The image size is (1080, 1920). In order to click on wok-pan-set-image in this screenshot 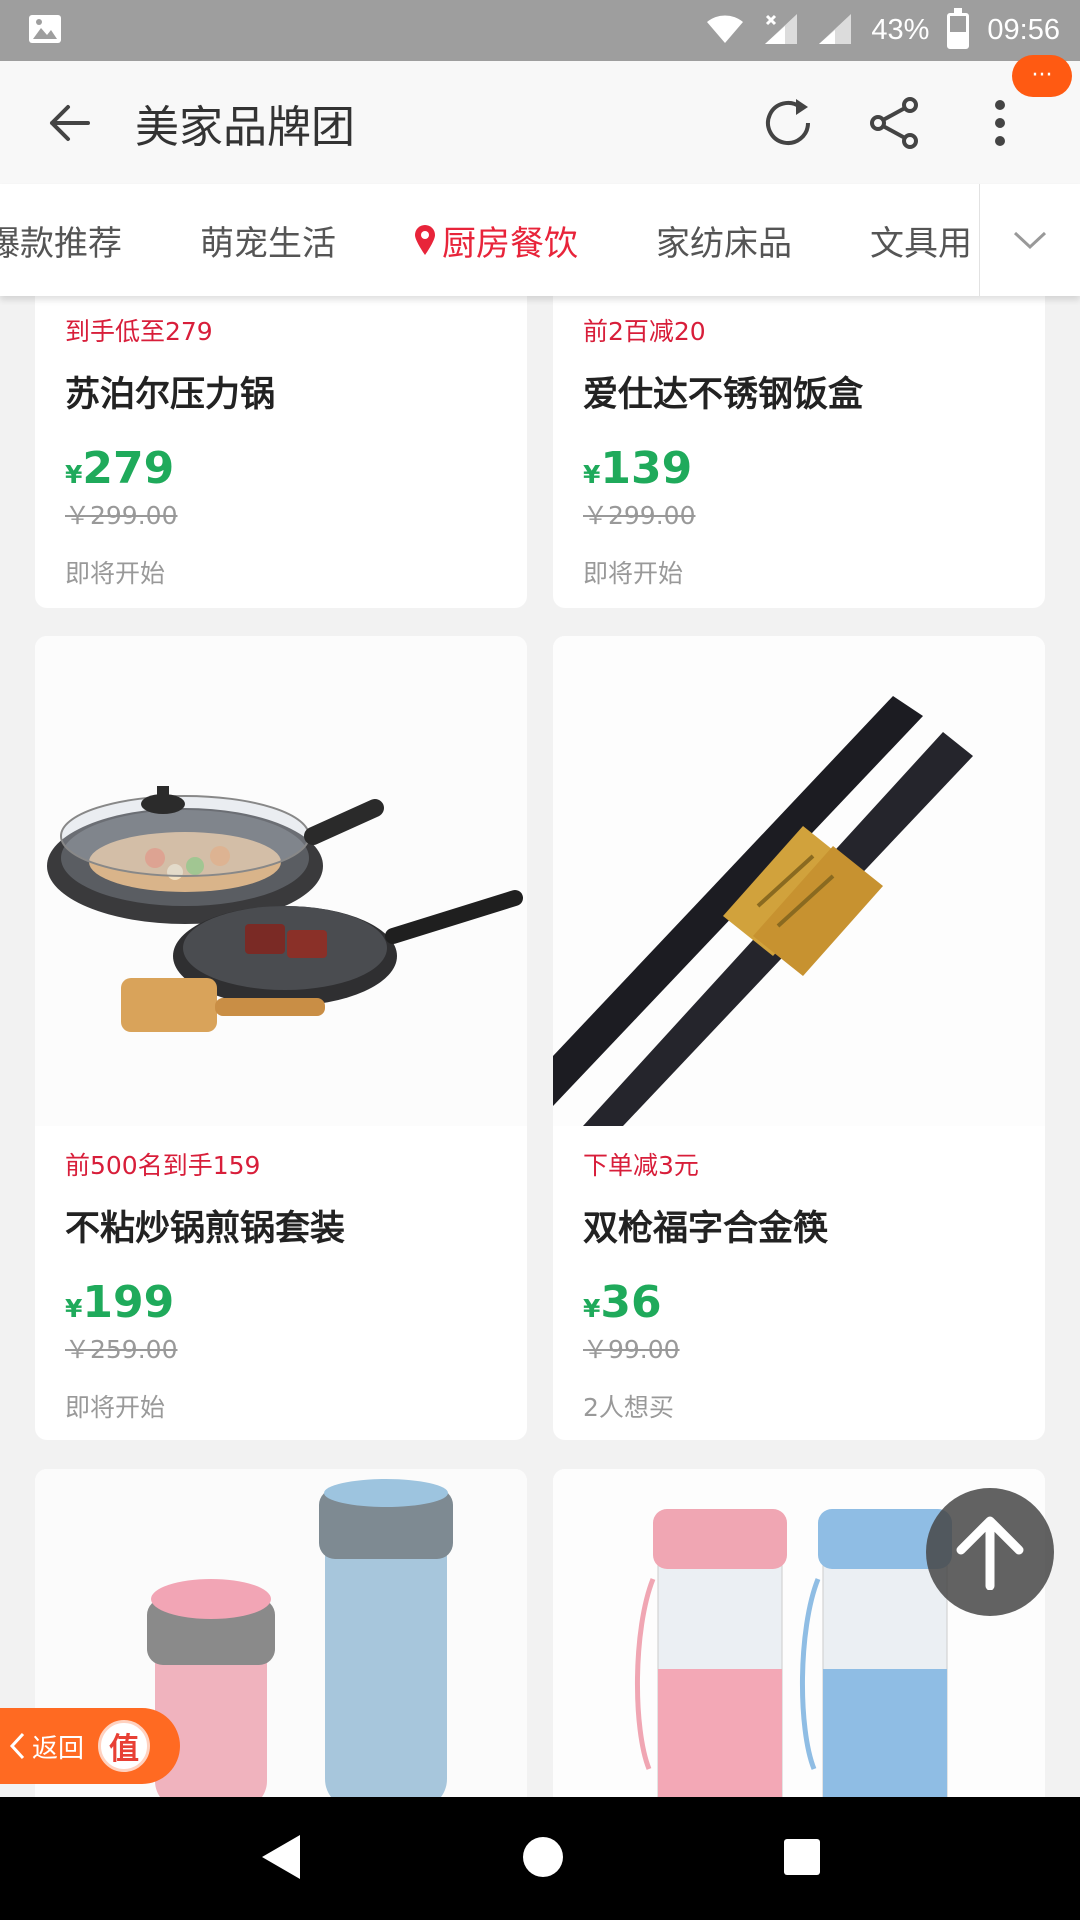, I will do `click(281, 881)`.